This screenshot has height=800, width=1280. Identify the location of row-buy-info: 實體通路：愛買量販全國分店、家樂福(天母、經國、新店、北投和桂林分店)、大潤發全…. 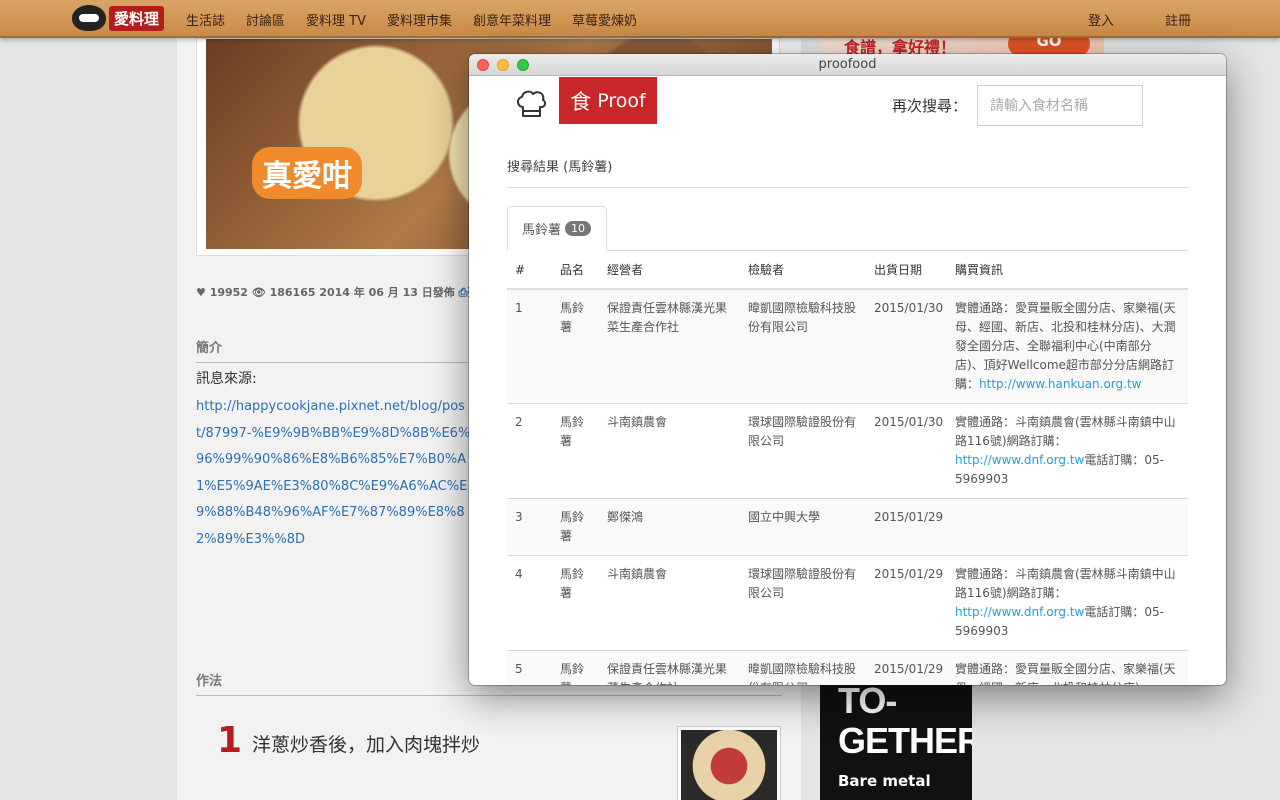
(1067, 346).